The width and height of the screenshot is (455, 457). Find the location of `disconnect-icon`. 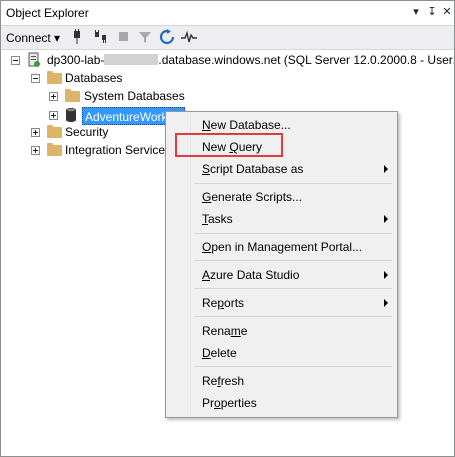

disconnect-icon is located at coordinates (101, 37).